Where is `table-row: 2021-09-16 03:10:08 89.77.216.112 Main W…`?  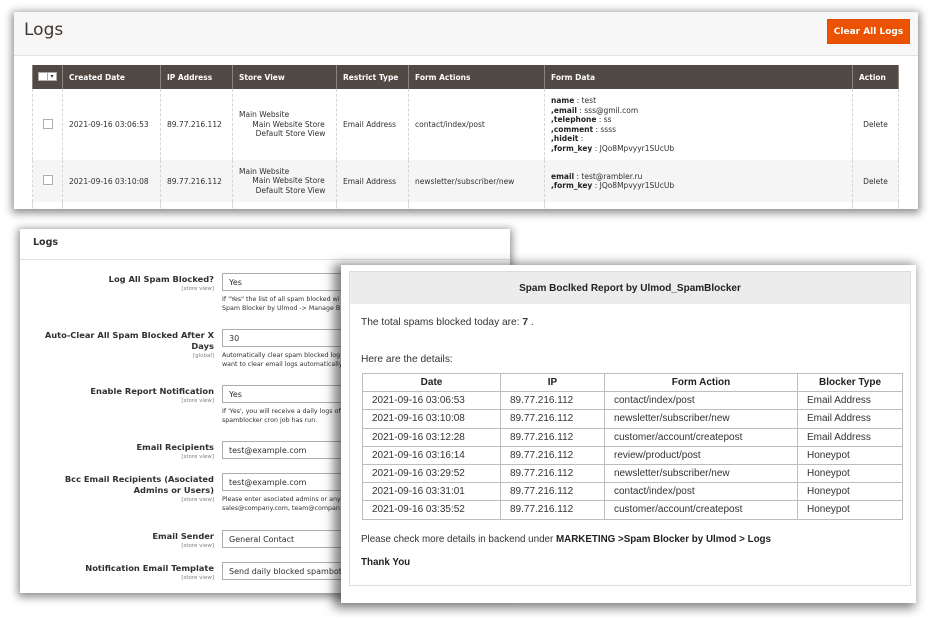
table-row: 2021-09-16 03:10:08 89.77.216.112 Main W… is located at coordinates (465, 181).